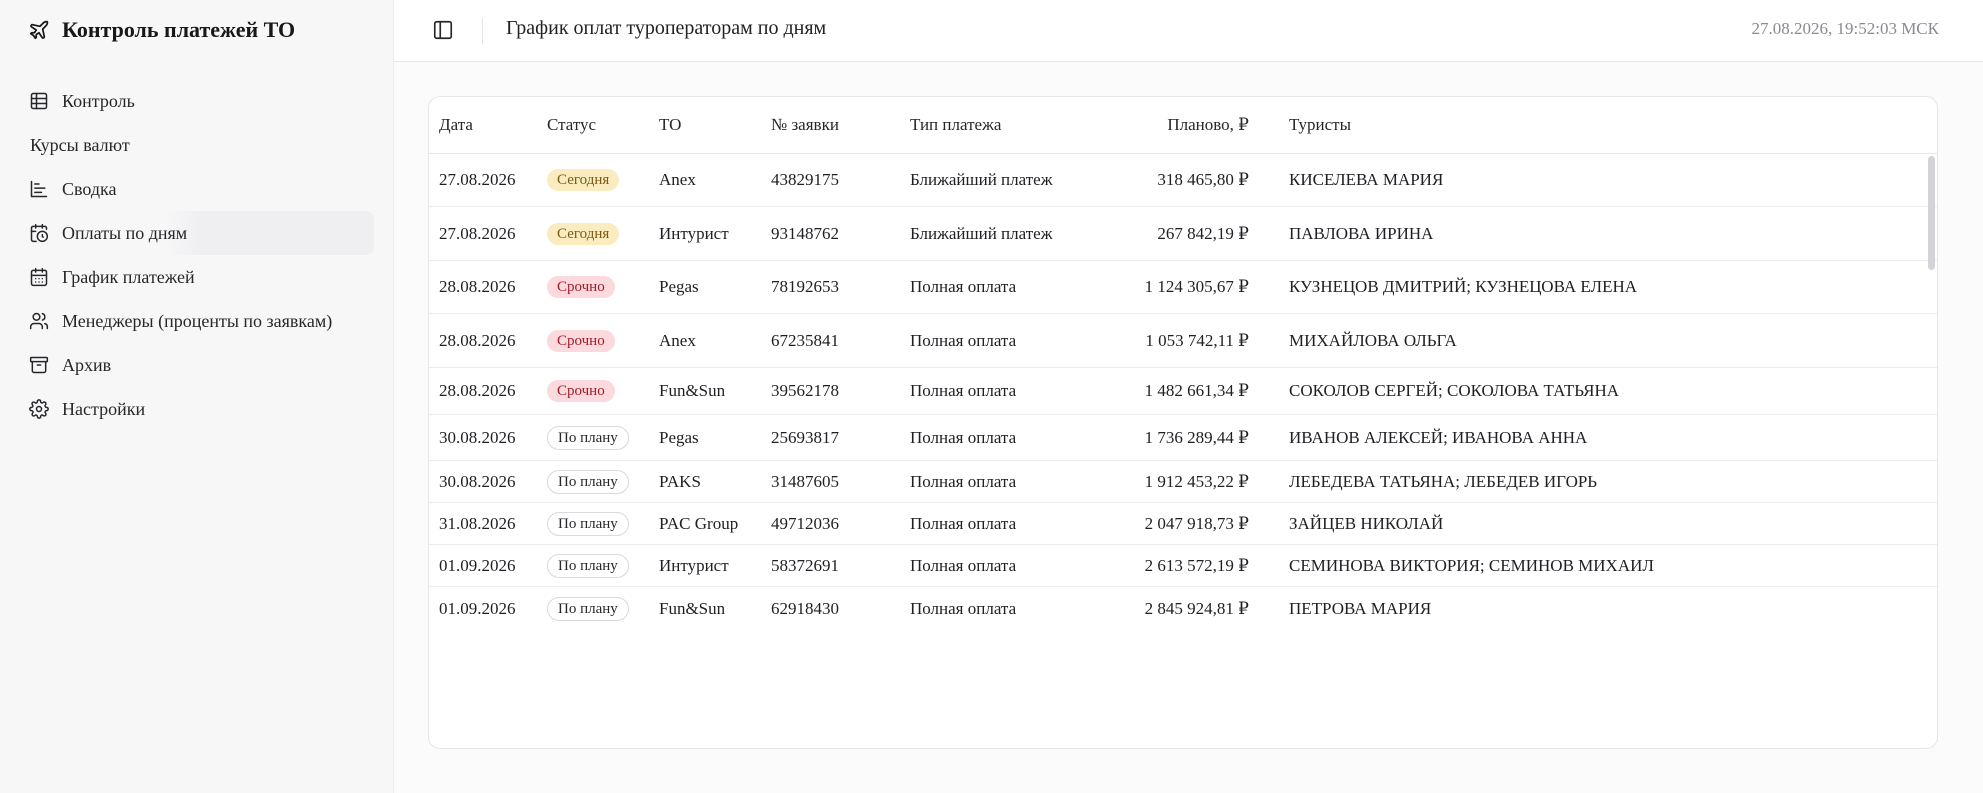 This screenshot has height=793, width=1983. Describe the element at coordinates (805, 125) in the screenshot. I see `column-header-order-number: № заявки` at that location.